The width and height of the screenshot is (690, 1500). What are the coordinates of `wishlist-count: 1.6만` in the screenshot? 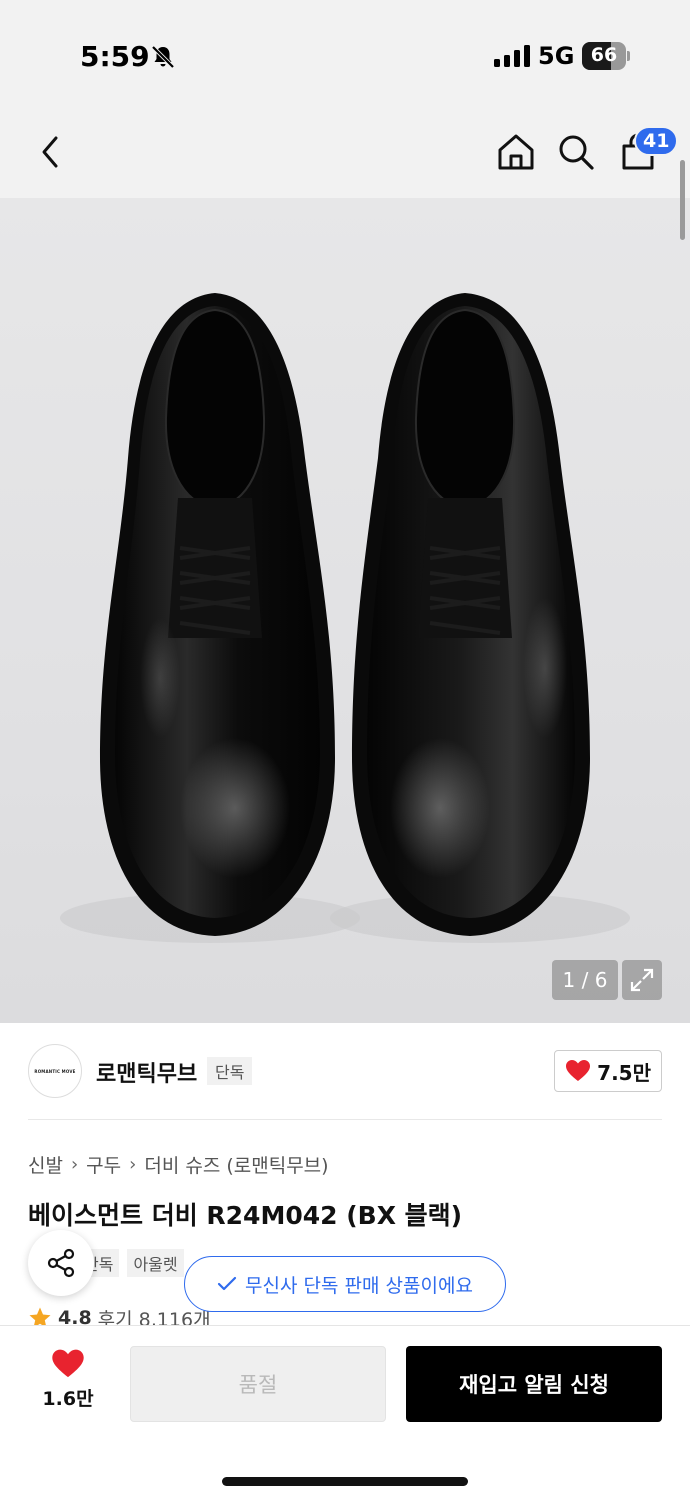 It's located at (68, 1399).